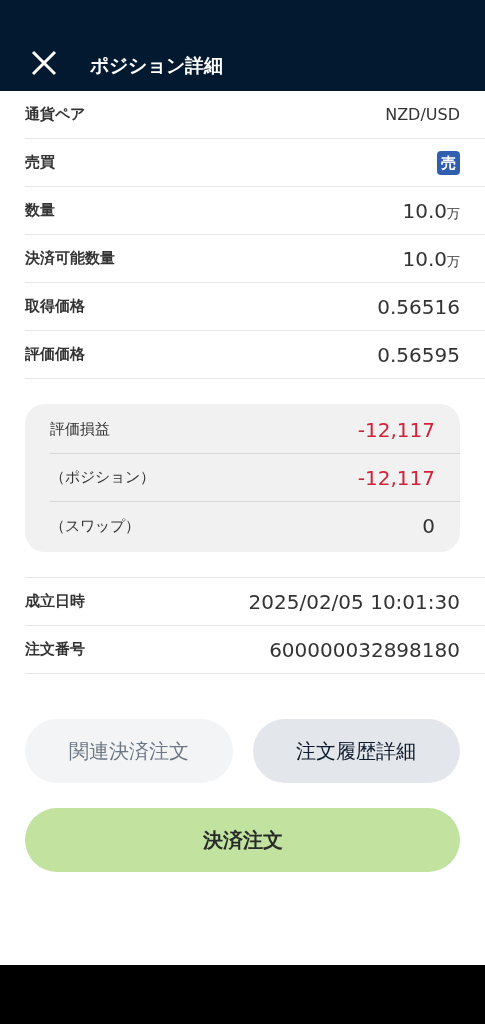  What do you see at coordinates (55, 602) in the screenshot?
I see `field-label: 成立日時` at bounding box center [55, 602].